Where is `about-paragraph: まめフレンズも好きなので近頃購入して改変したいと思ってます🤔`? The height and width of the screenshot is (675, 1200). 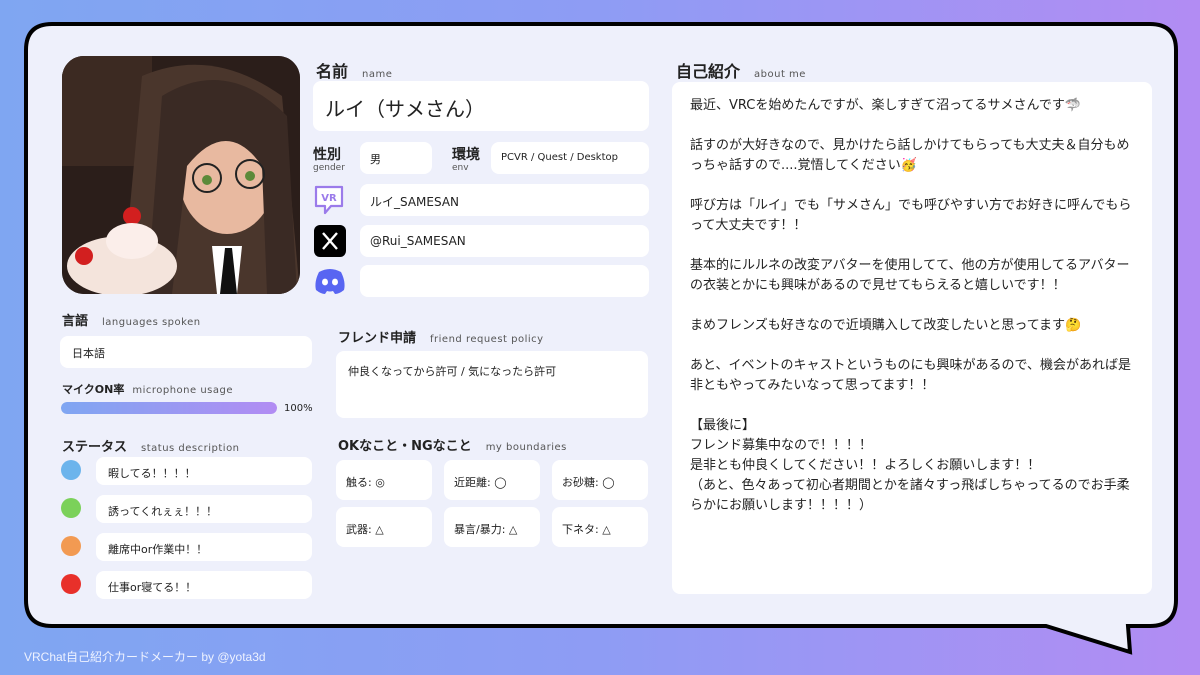
about-paragraph: まめフレンズも好きなので近頃購入して改変したいと思ってます🤔 is located at coordinates (886, 325).